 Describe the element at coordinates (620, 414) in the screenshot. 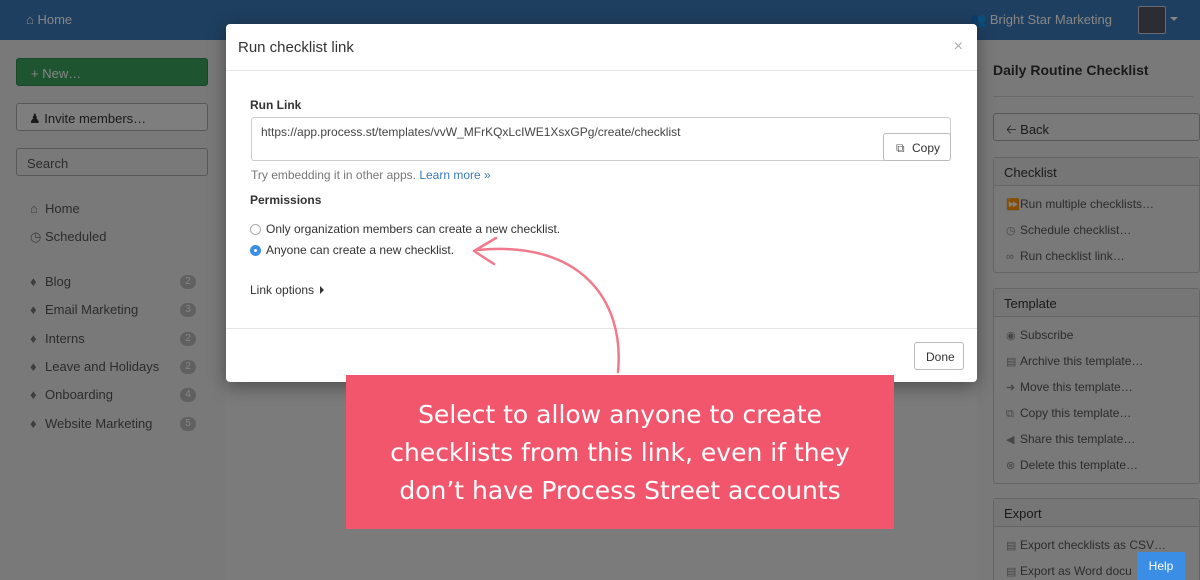

I see `callout-line: Select to allow anyone to create` at that location.